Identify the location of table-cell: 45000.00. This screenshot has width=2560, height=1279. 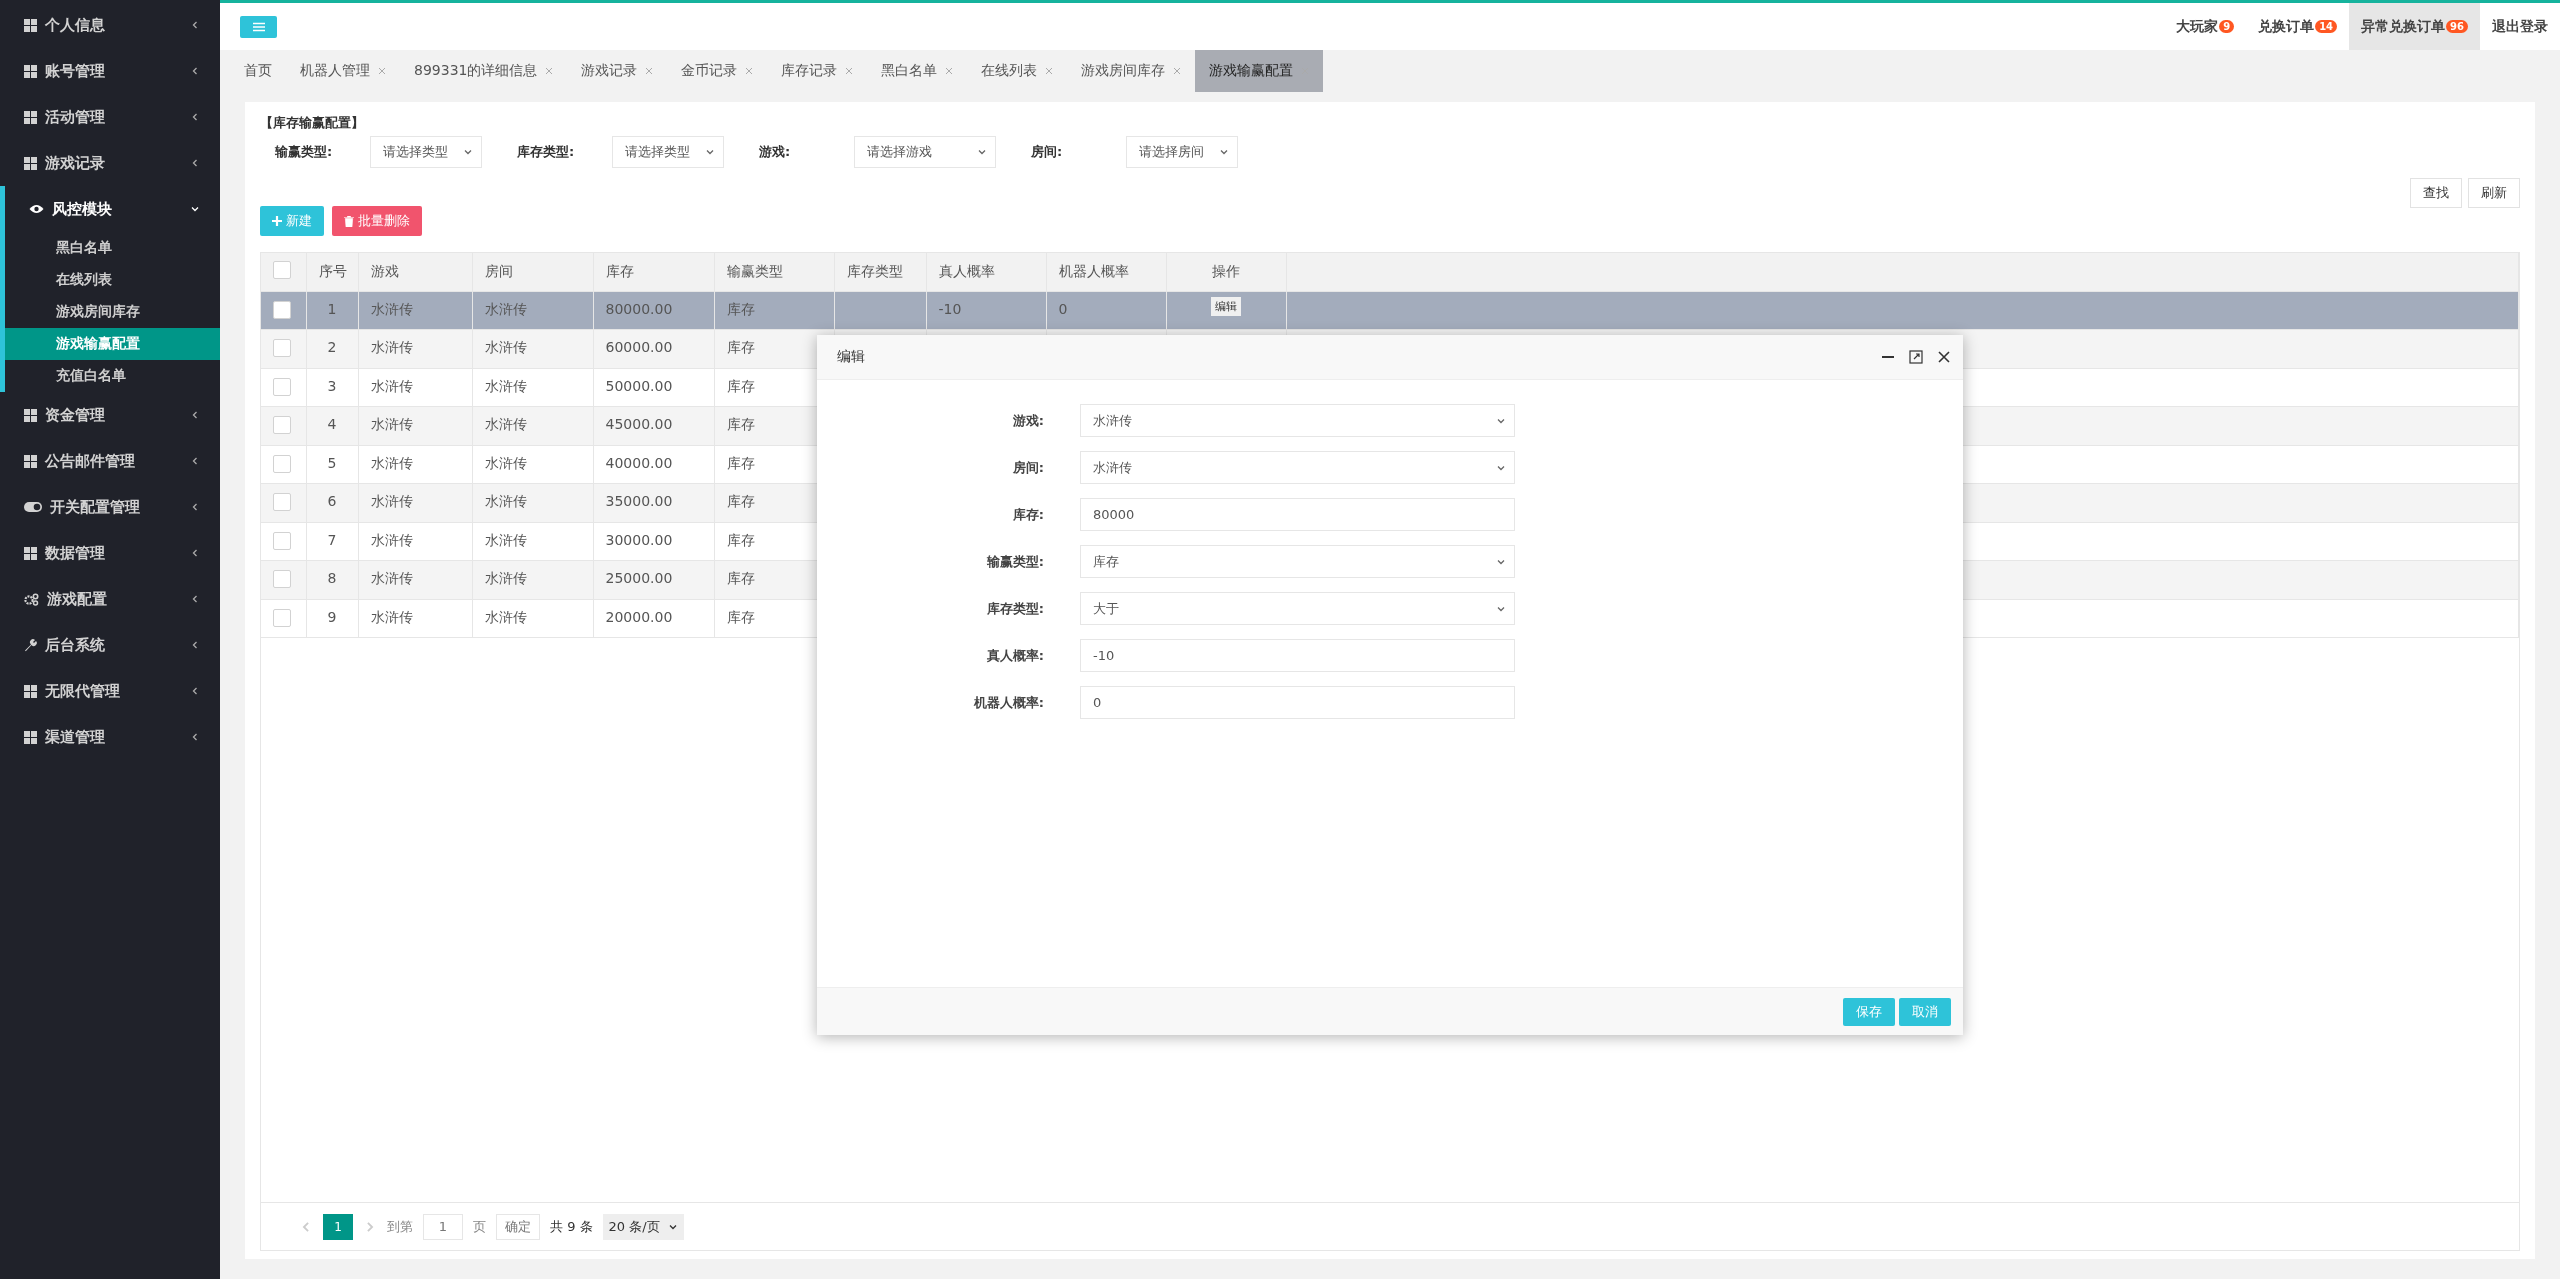
(639, 424).